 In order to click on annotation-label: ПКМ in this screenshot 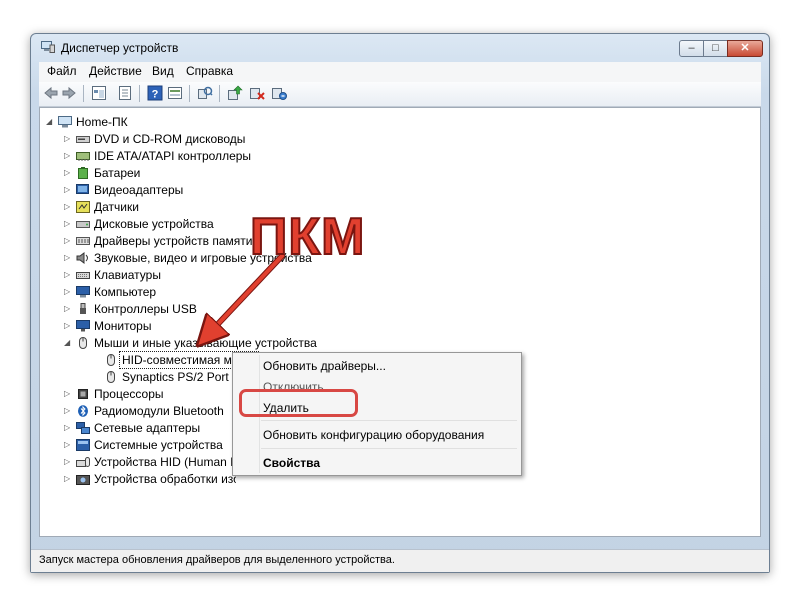, I will do `click(307, 237)`.